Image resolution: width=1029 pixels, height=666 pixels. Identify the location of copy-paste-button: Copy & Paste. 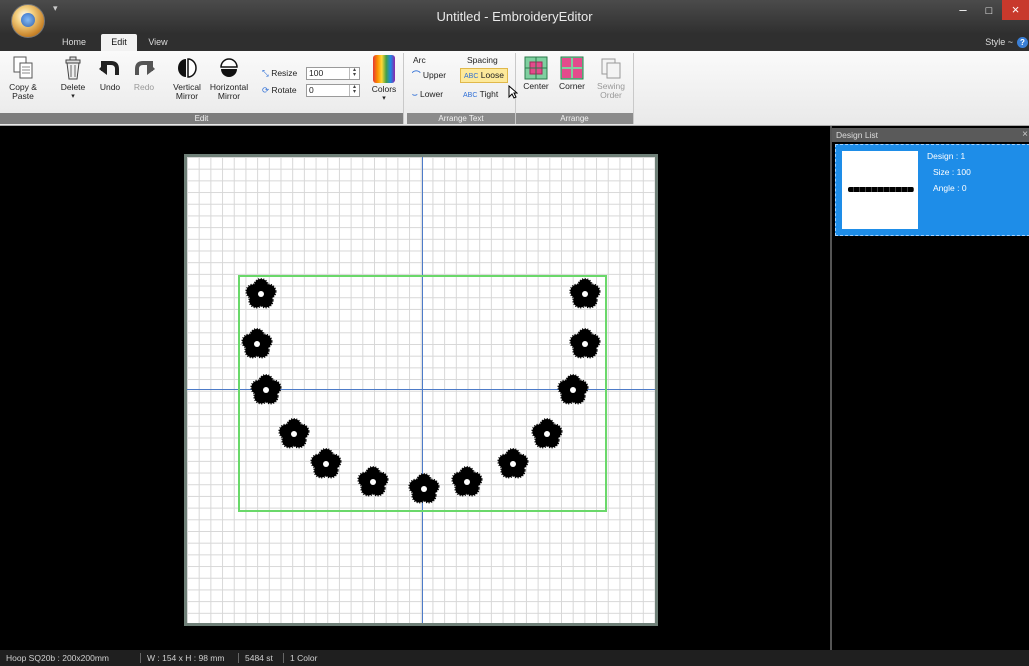
(23, 78).